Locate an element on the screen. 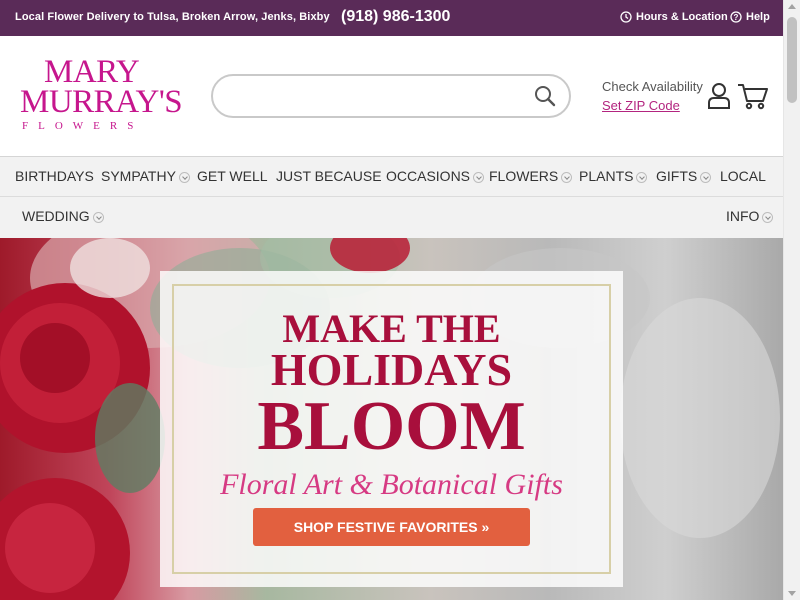  nav-label: FLOWERS is located at coordinates (524, 176).